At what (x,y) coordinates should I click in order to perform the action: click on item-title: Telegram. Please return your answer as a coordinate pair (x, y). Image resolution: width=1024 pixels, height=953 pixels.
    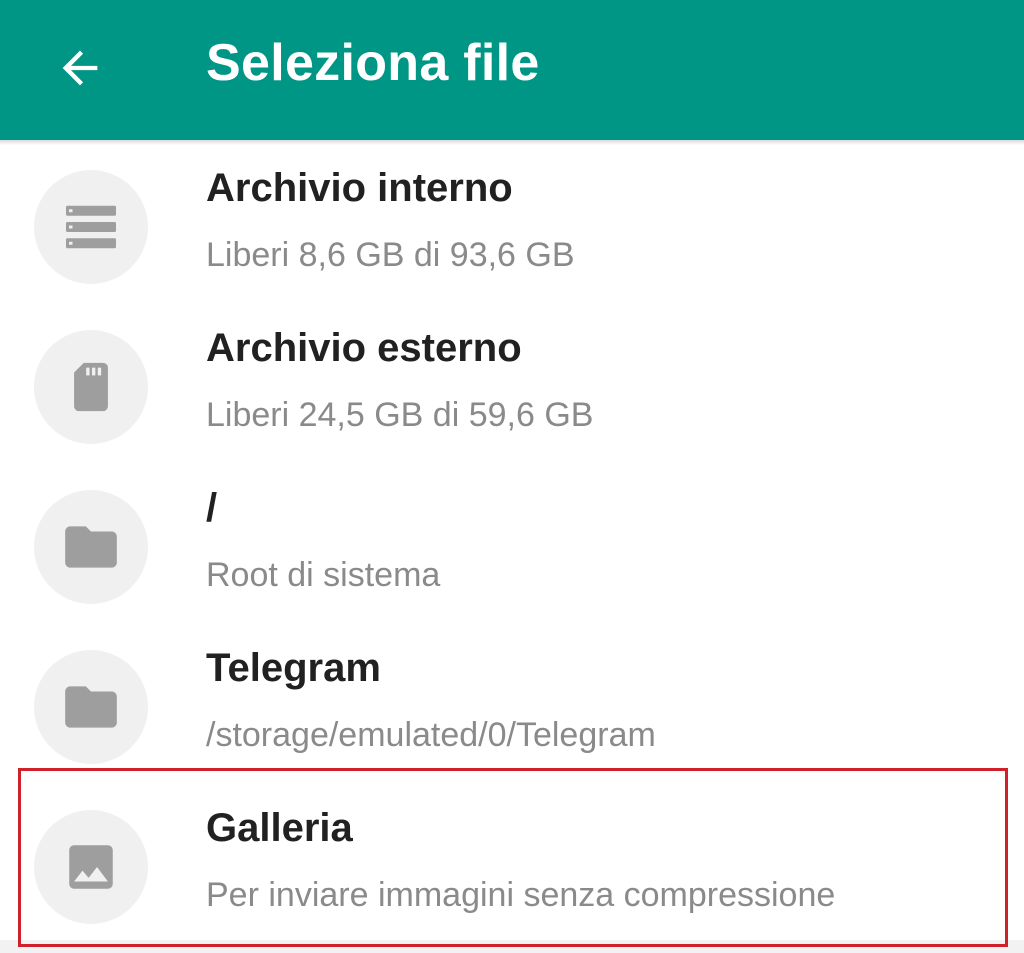
    Looking at the image, I should click on (293, 668).